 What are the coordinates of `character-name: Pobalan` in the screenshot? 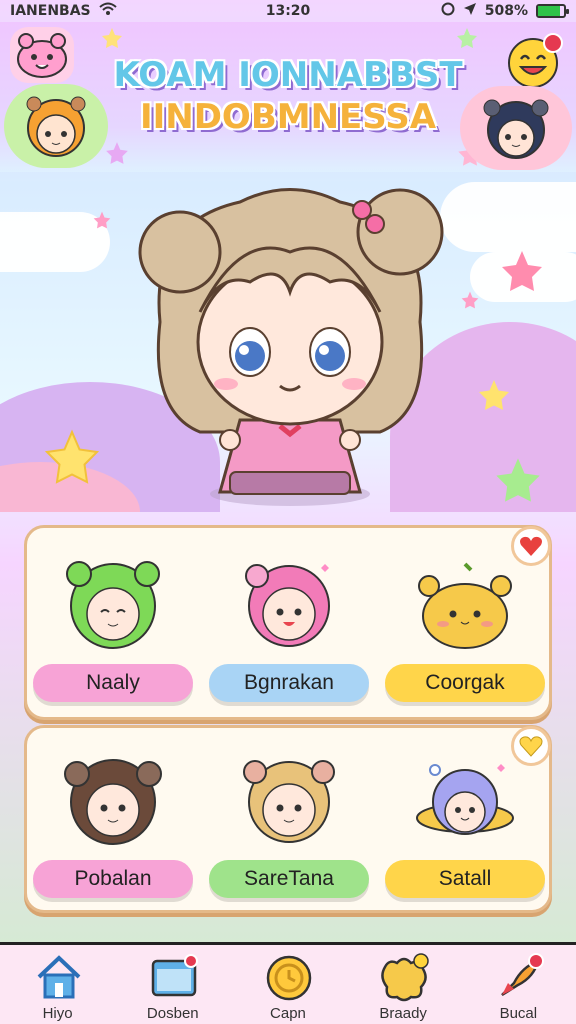 It's located at (113, 878).